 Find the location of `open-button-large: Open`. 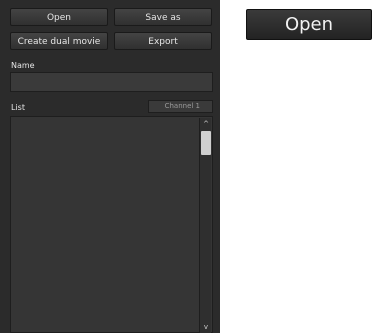

open-button-large: Open is located at coordinates (309, 24).